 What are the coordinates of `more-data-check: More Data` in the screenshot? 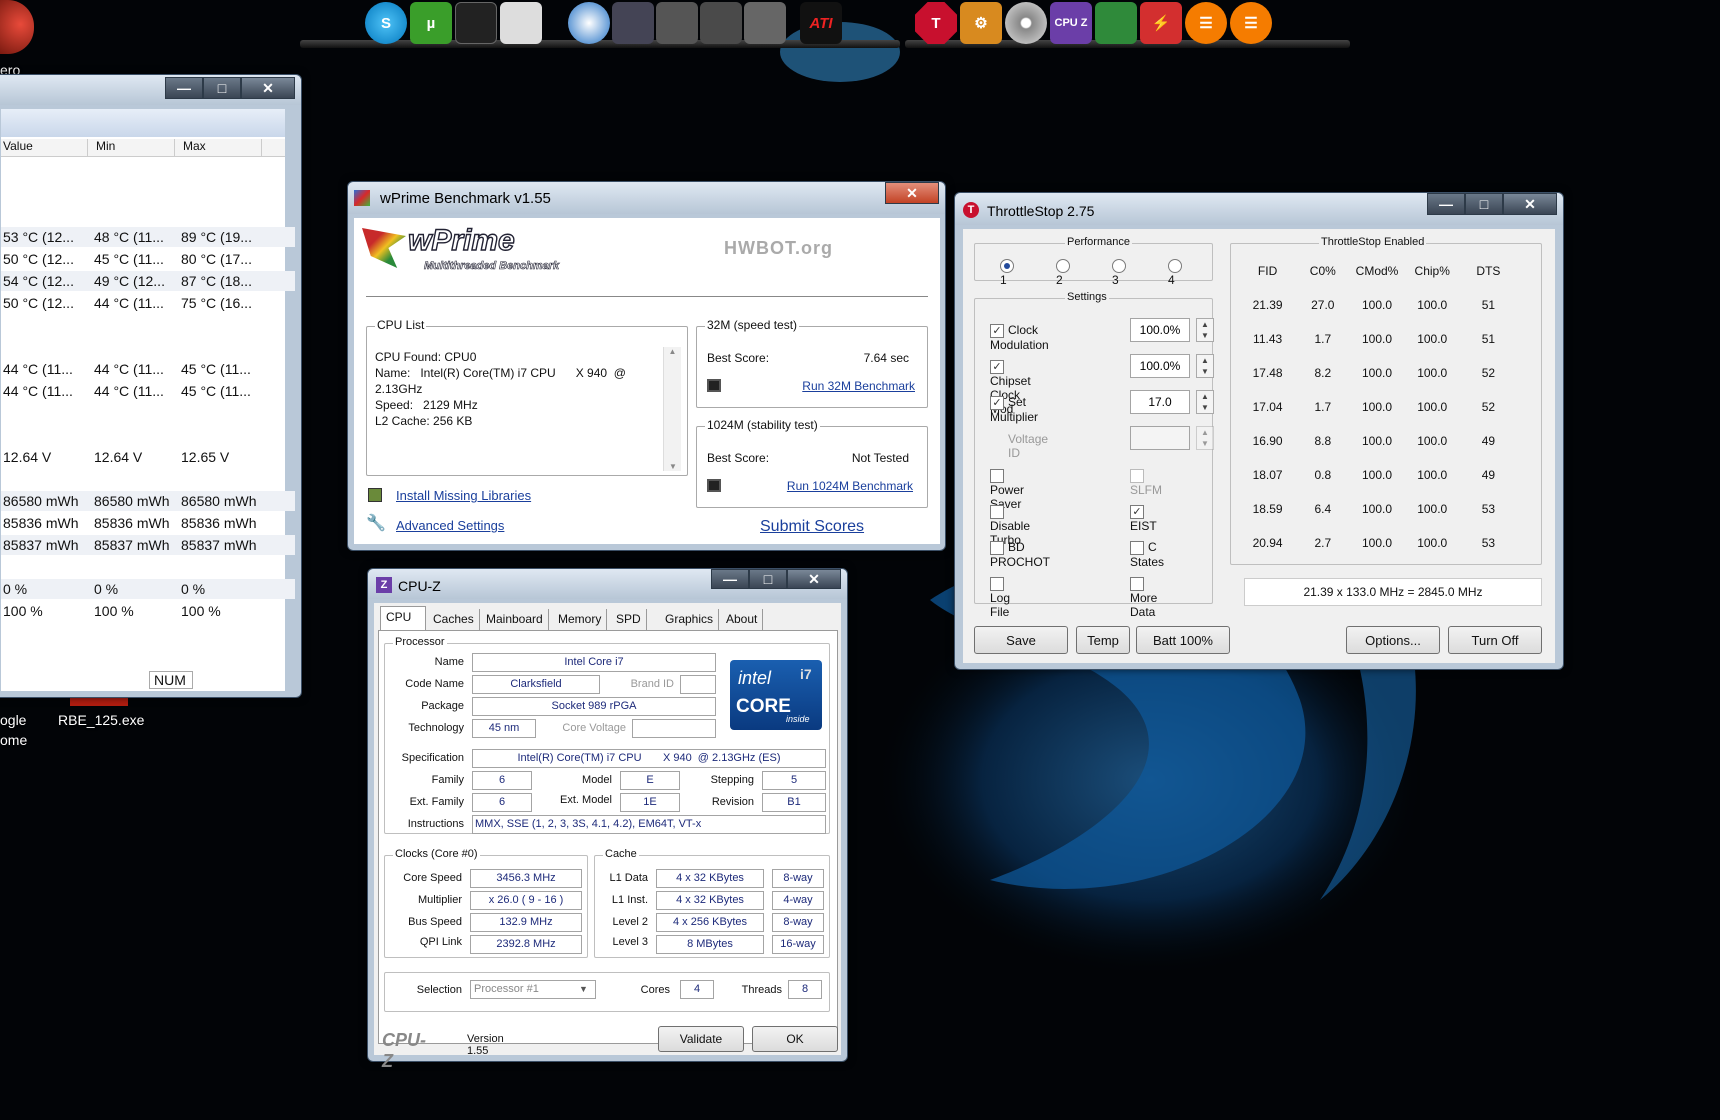 It's located at (1143, 597).